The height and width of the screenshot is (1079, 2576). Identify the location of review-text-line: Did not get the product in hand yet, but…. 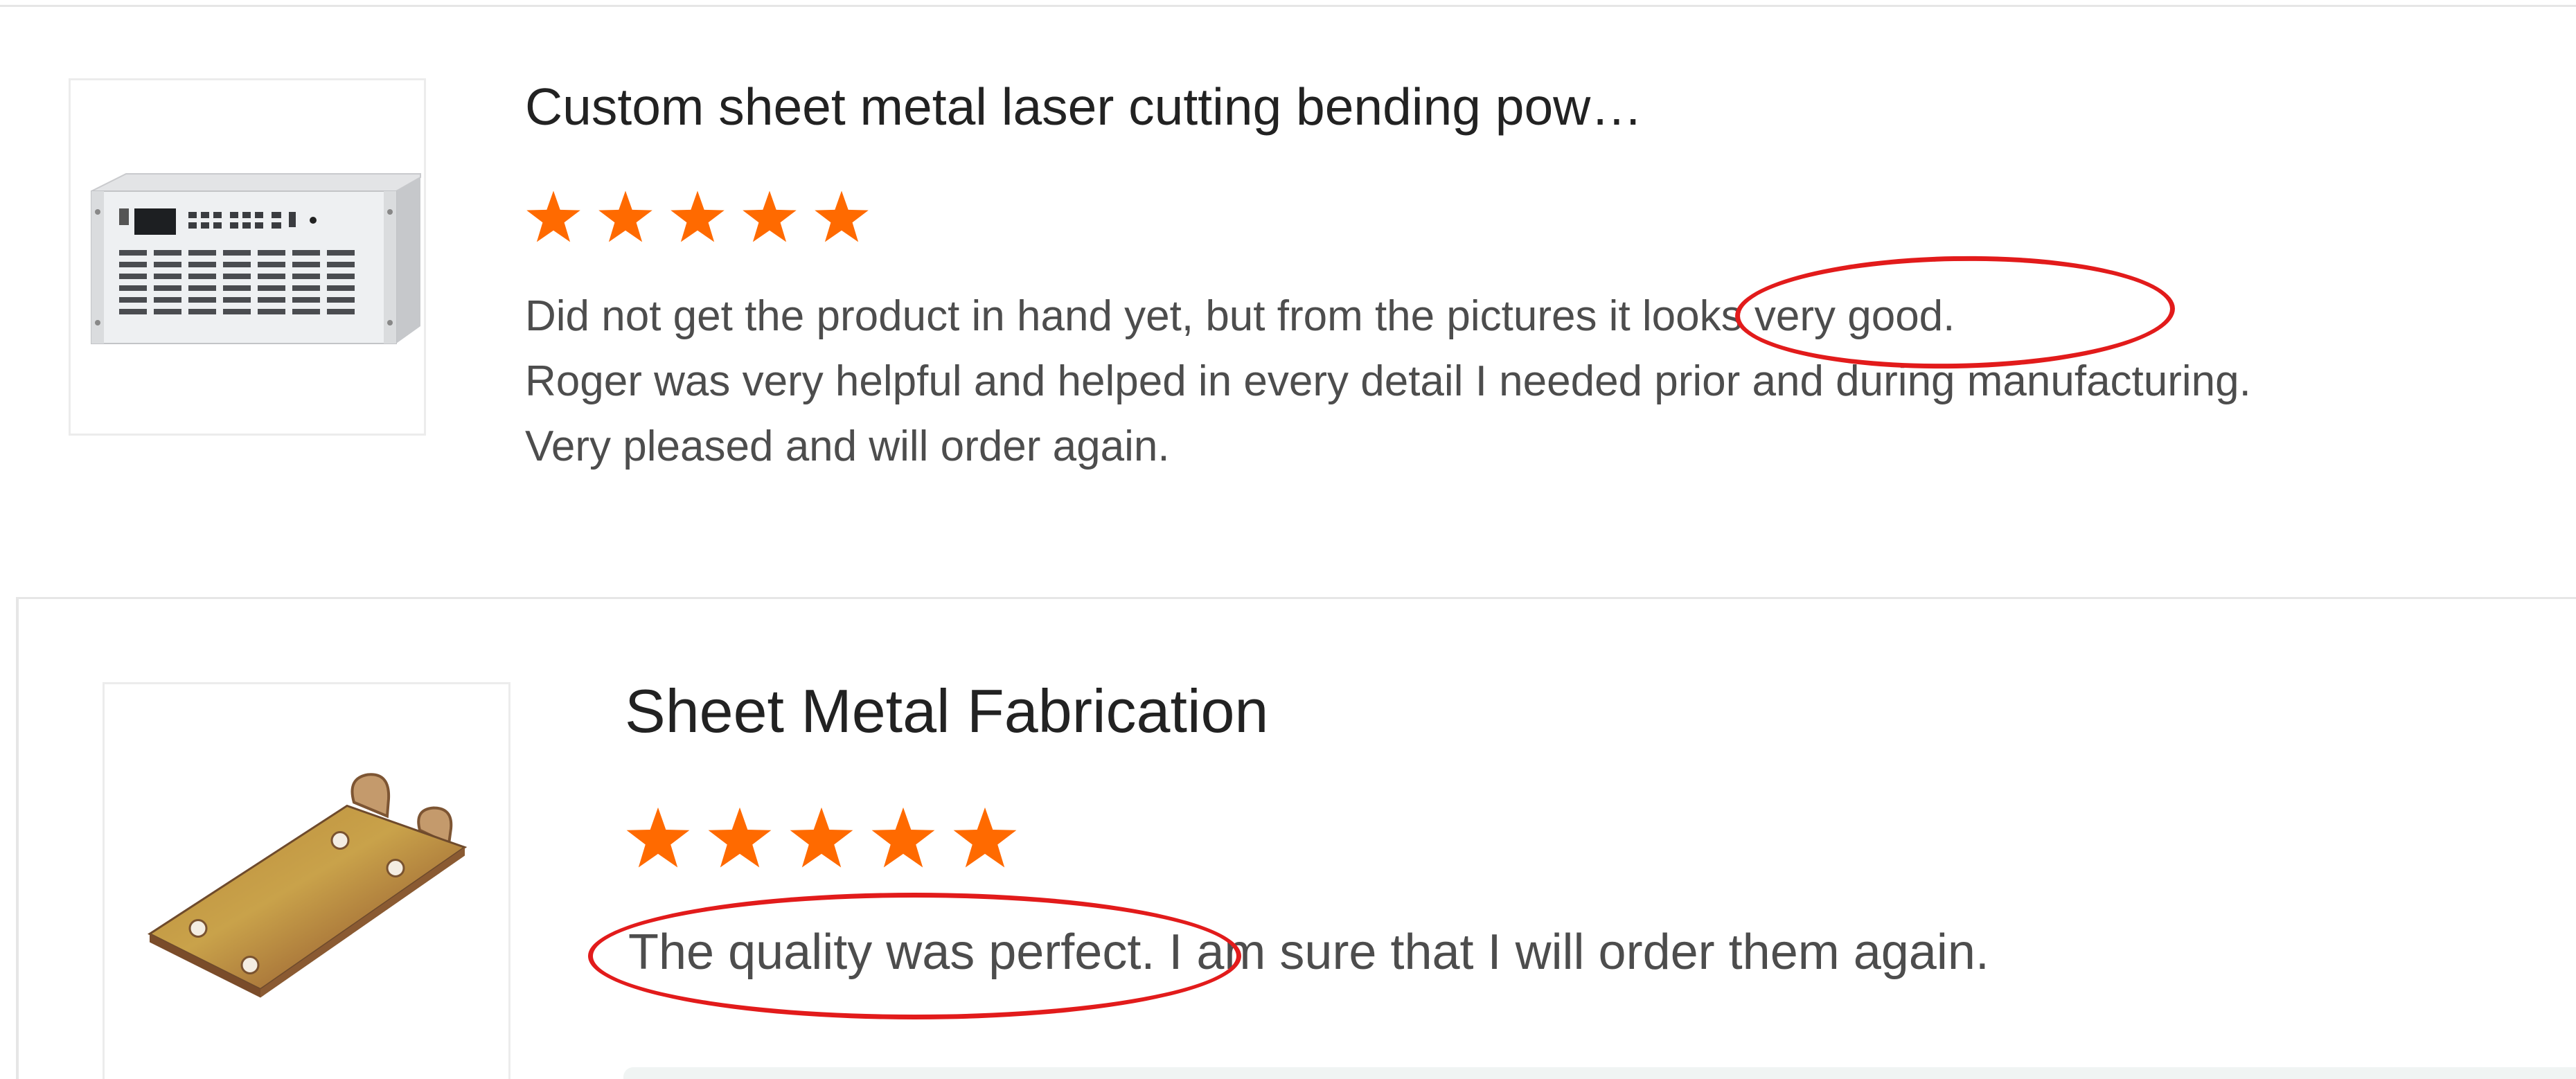
(1240, 316).